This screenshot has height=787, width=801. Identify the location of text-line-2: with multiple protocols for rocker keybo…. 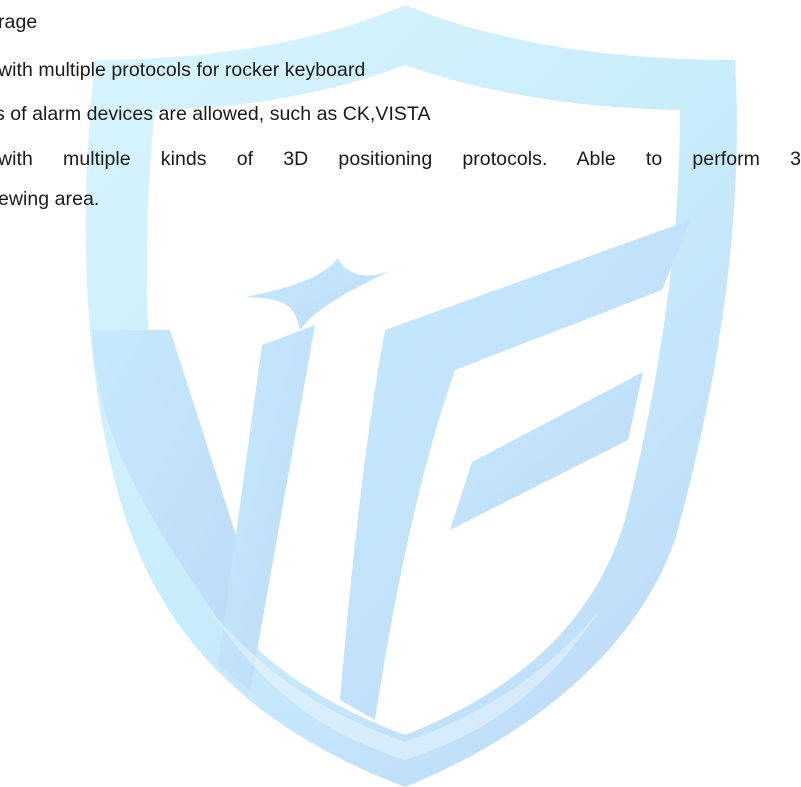
(183, 70).